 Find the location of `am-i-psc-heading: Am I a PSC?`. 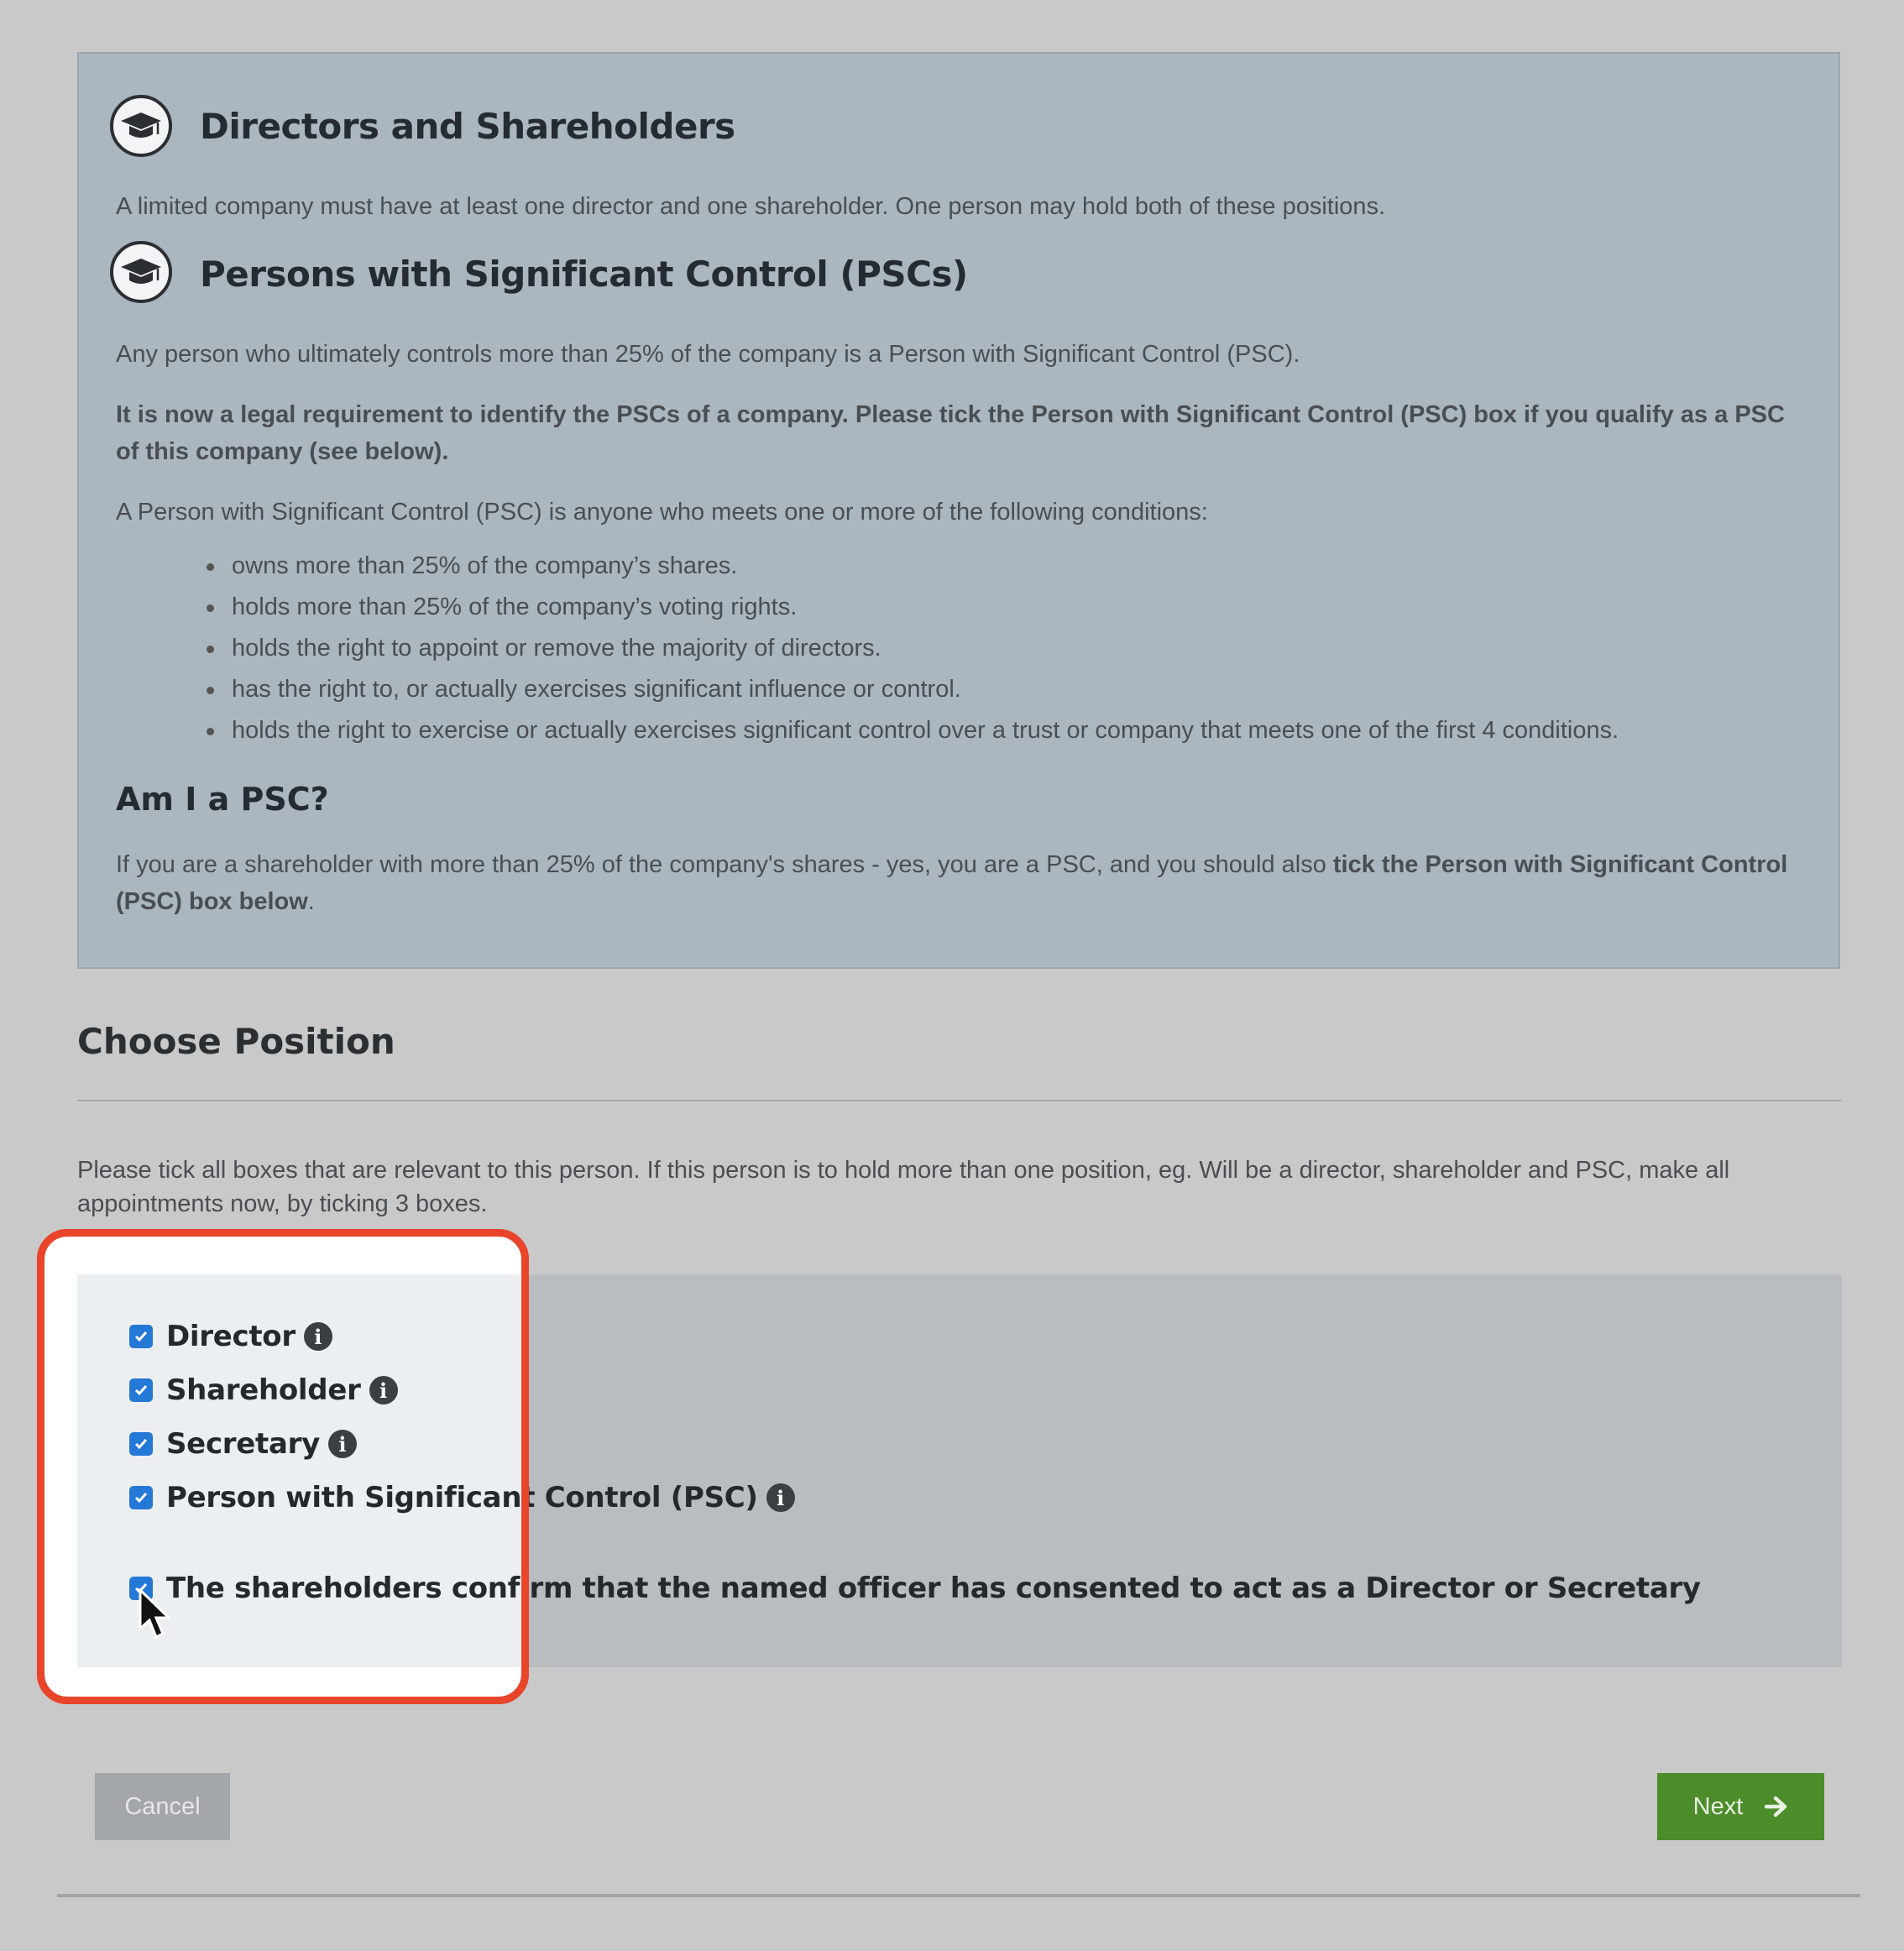

am-i-psc-heading: Am I a PSC? is located at coordinates (222, 799).